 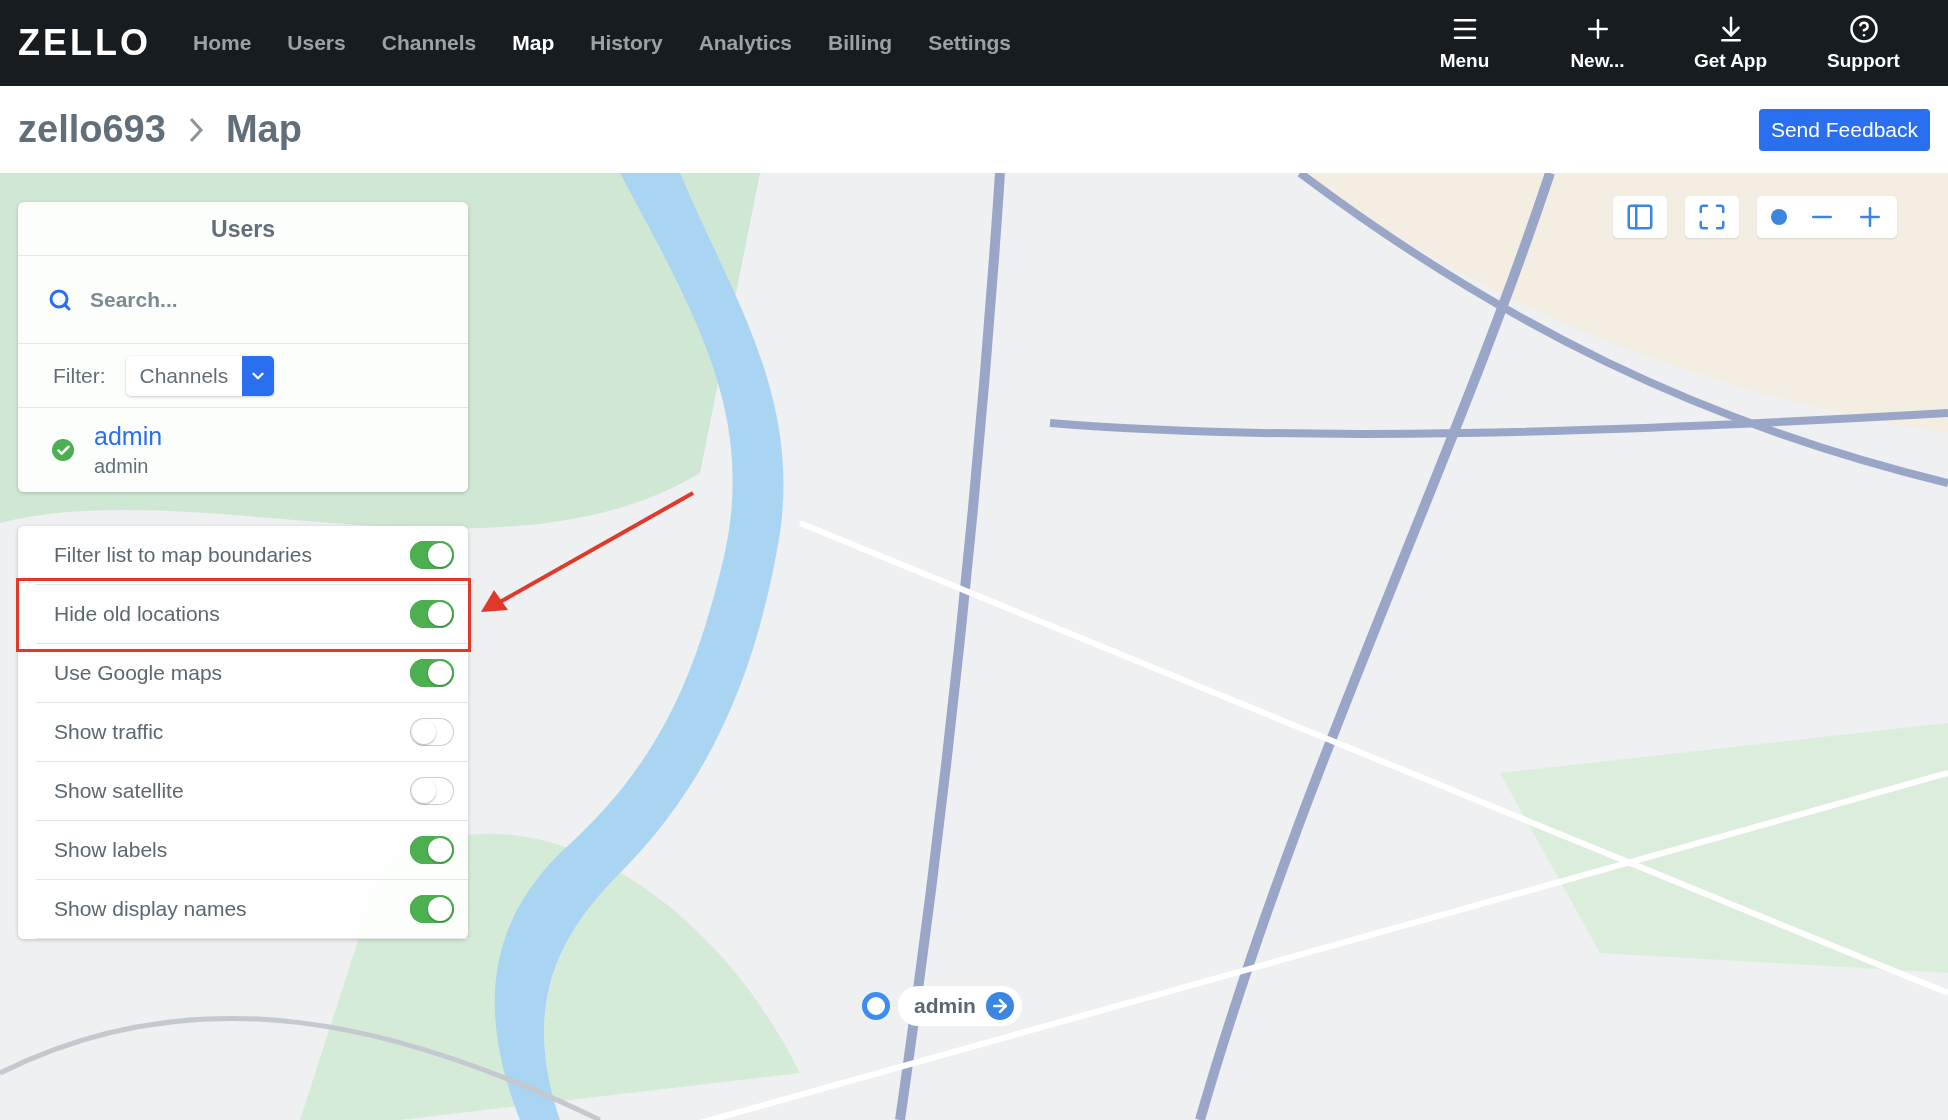 I want to click on nav-link: History, so click(x=626, y=43).